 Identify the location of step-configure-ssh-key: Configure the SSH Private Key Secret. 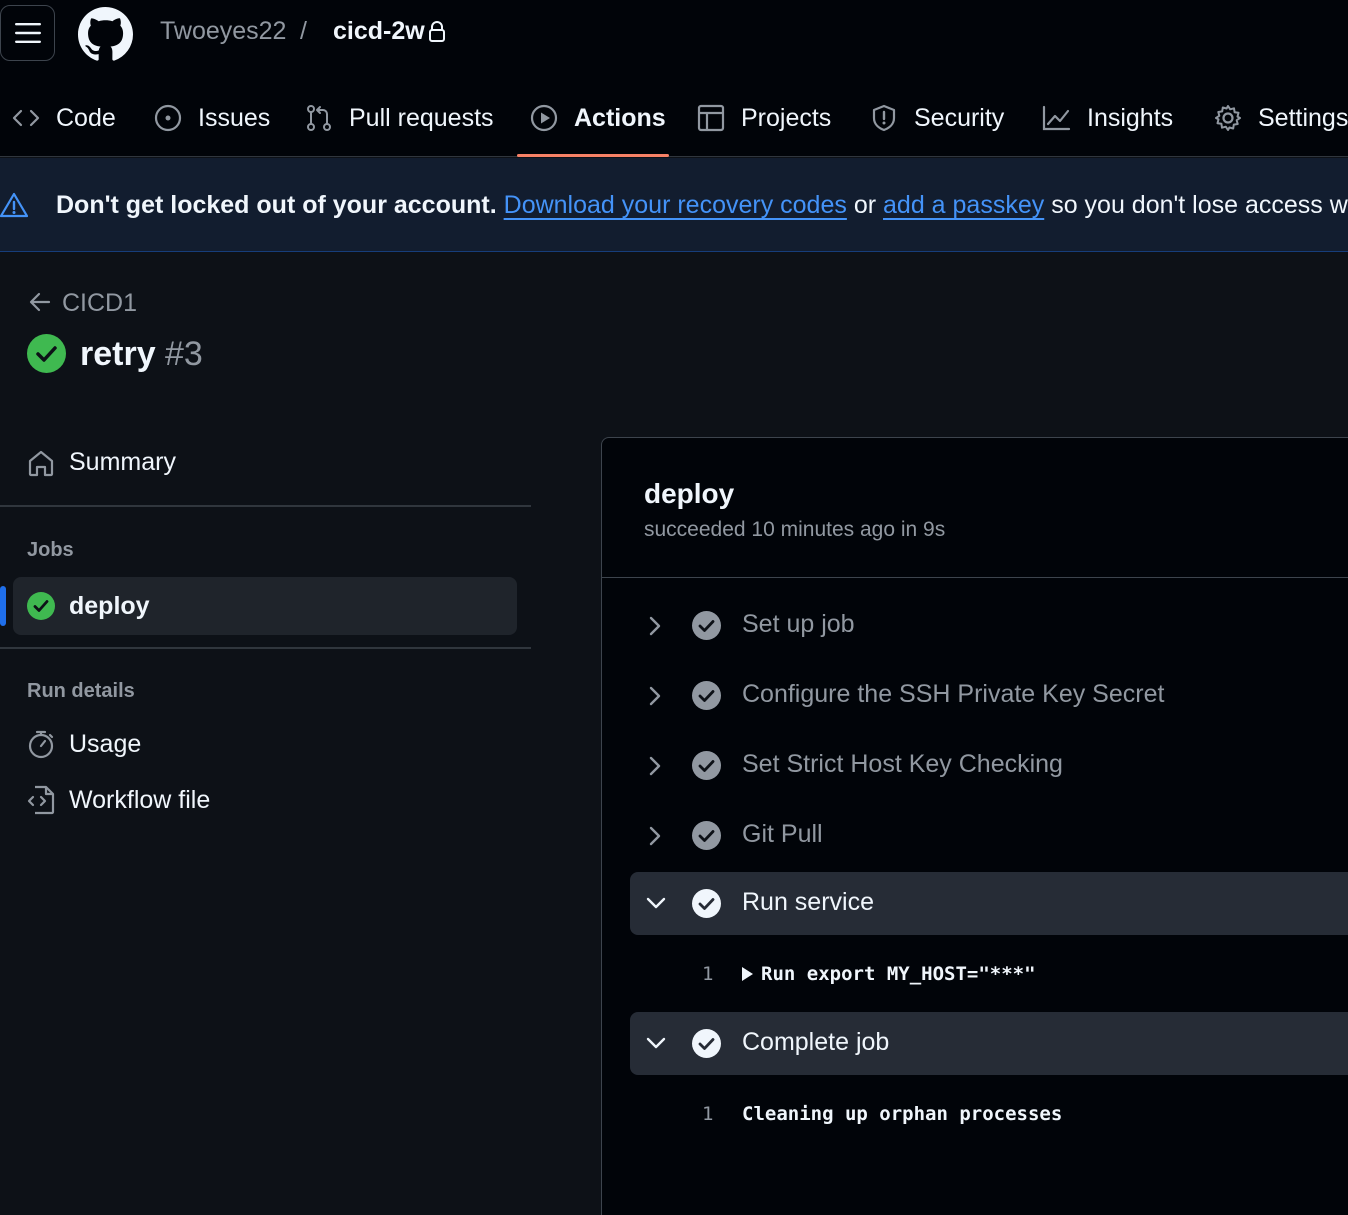
(989, 695).